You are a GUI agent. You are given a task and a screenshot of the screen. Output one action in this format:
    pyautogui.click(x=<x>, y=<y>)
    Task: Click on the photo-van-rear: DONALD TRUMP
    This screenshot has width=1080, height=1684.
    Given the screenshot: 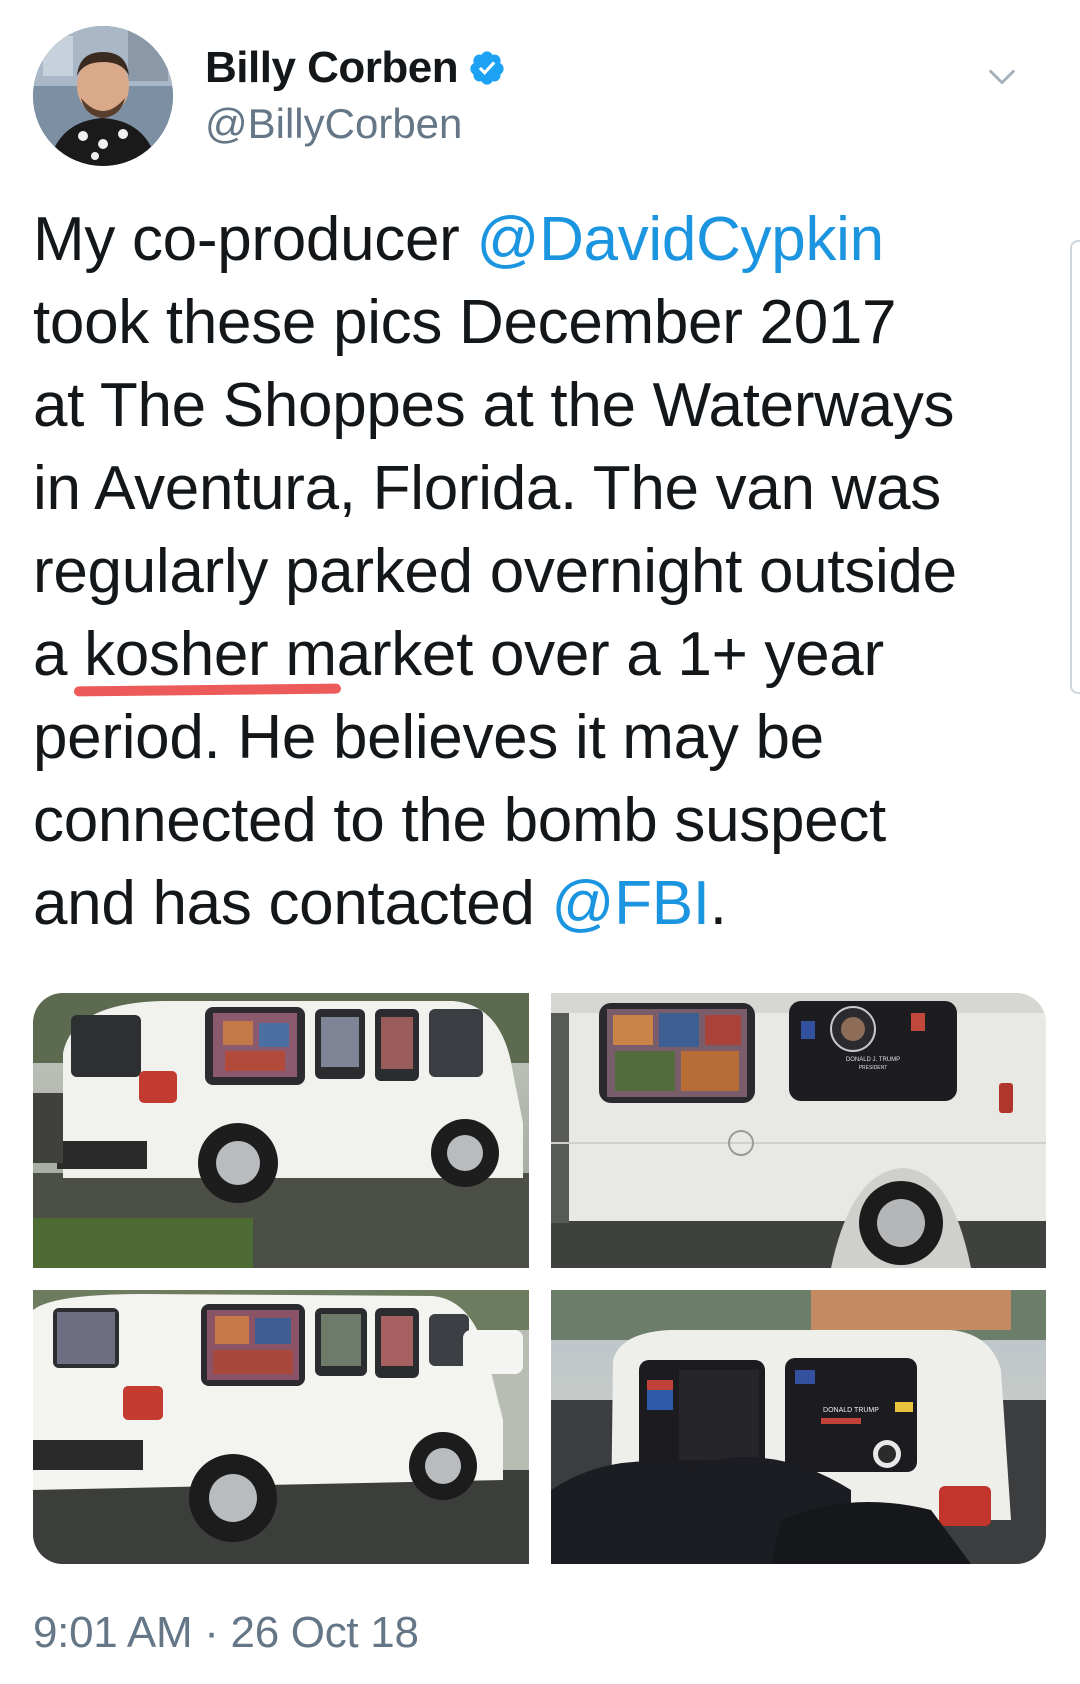 What is the action you would take?
    pyautogui.click(x=798, y=1427)
    